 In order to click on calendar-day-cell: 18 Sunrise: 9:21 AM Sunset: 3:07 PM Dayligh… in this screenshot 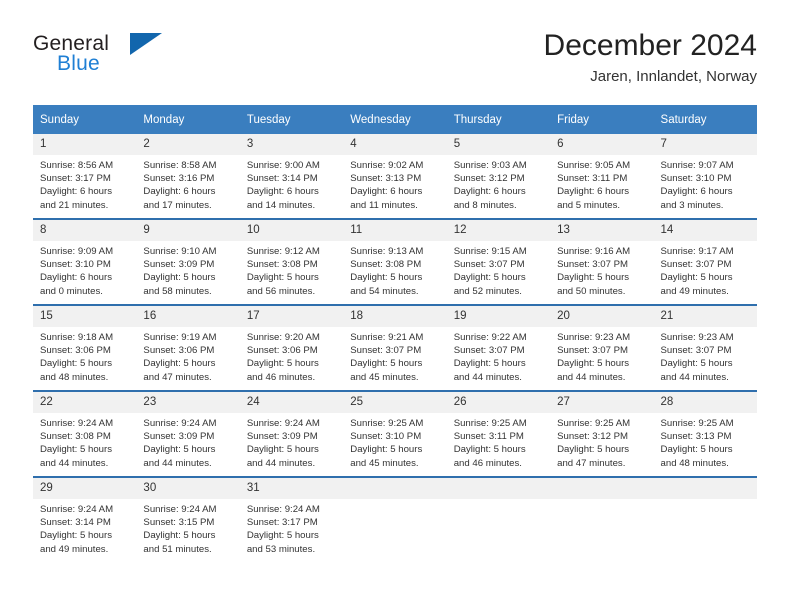, I will do `click(395, 347)`.